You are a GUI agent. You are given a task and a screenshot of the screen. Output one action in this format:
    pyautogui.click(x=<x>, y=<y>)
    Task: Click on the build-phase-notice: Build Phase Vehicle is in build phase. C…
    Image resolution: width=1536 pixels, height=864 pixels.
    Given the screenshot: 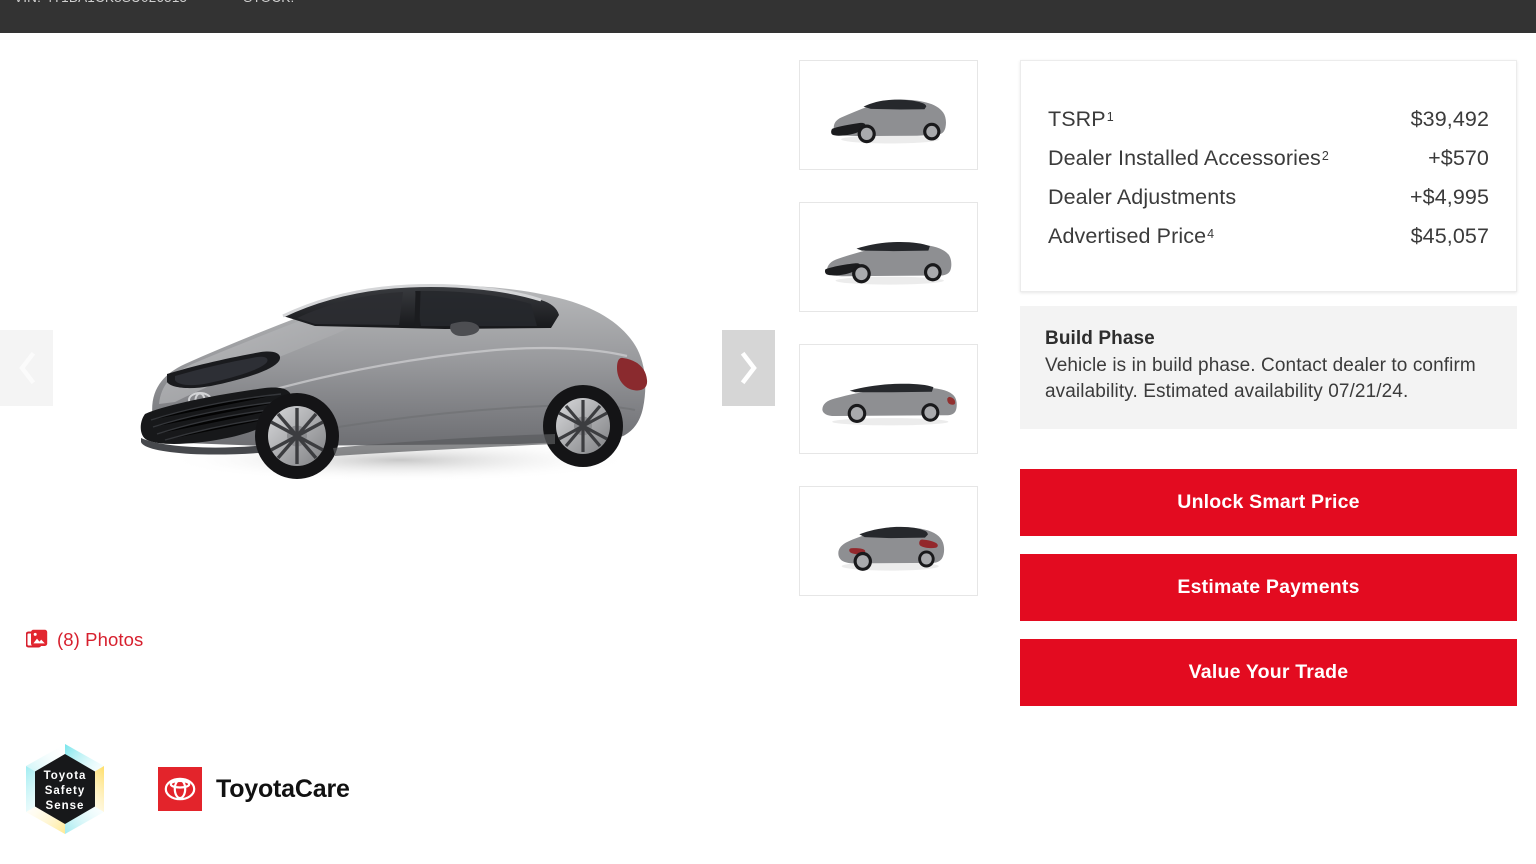 What is the action you would take?
    pyautogui.click(x=1268, y=367)
    